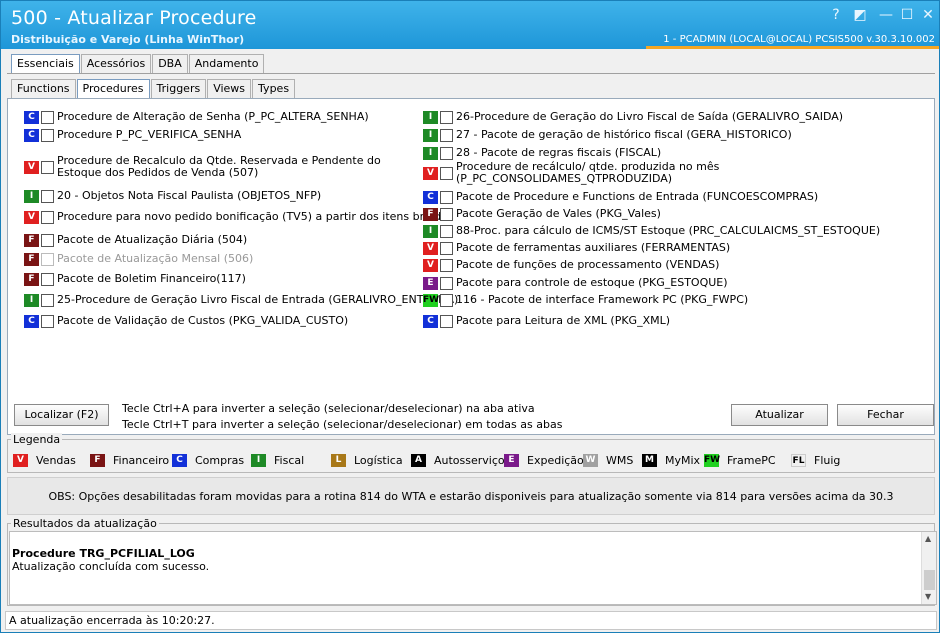 The image size is (940, 633). I want to click on legend-badge-fw: FW, so click(712, 460).